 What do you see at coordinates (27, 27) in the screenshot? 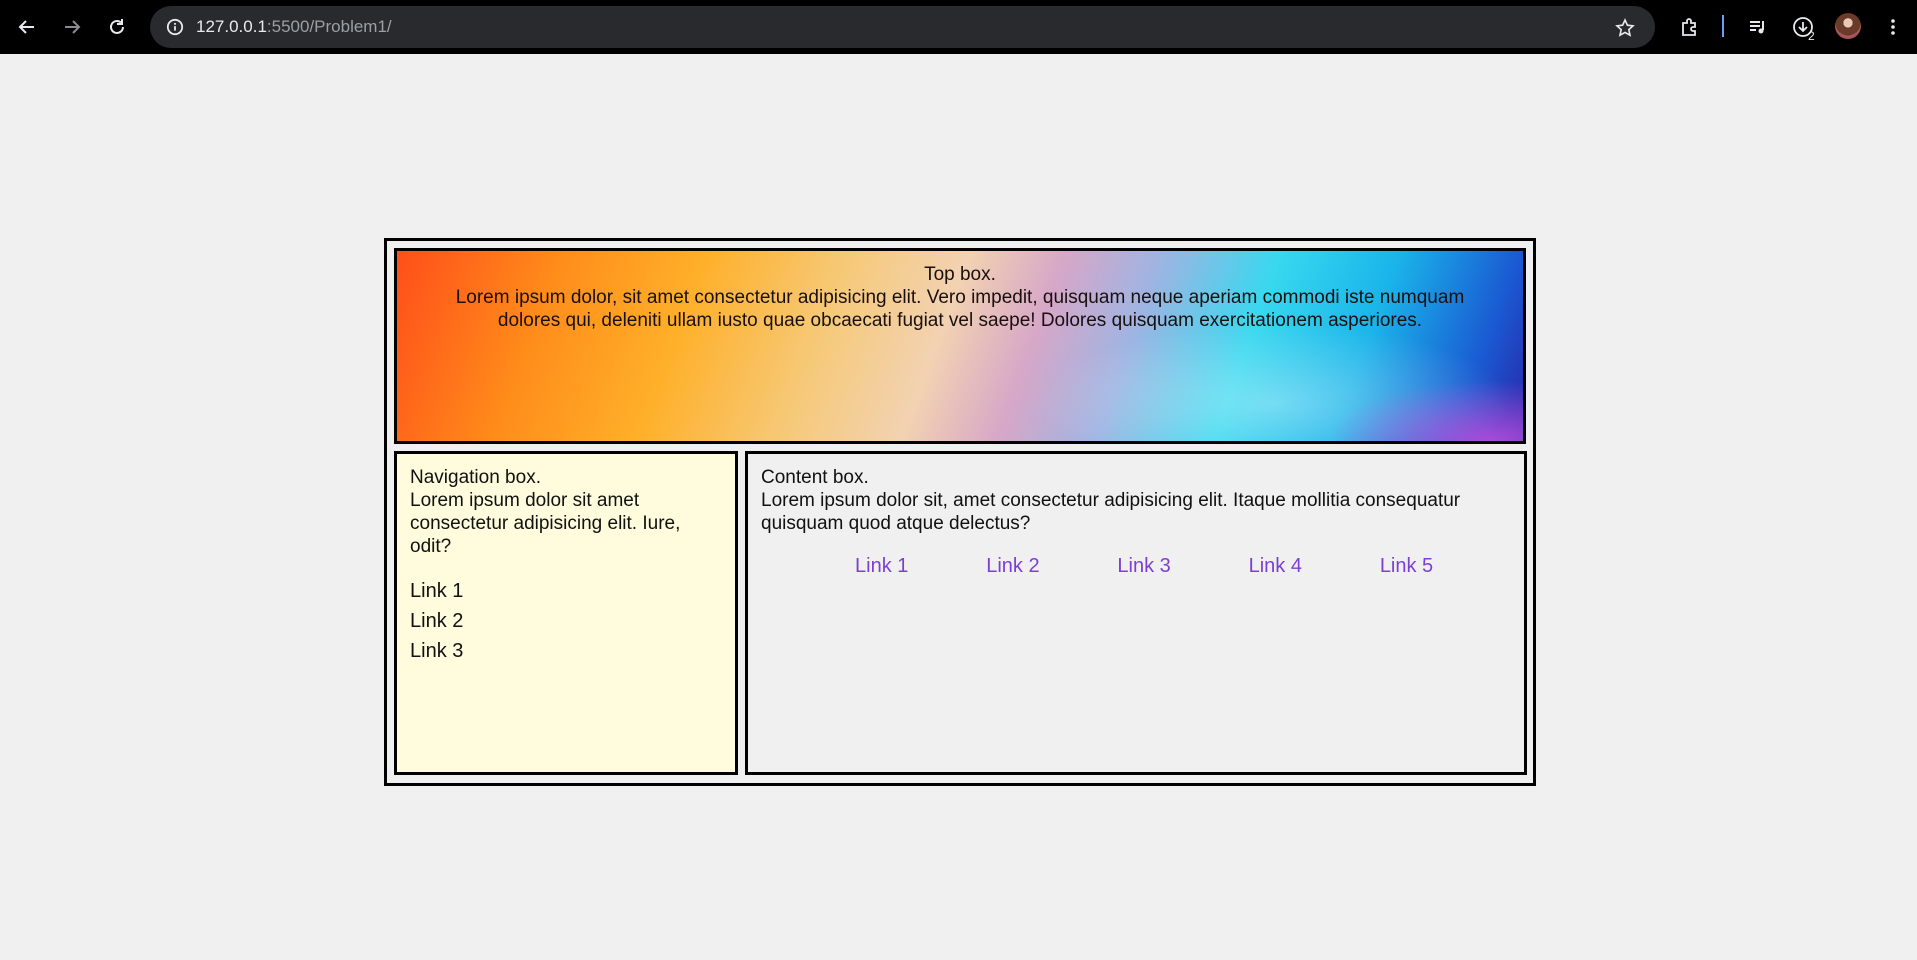
I see `back-arrow-icon` at bounding box center [27, 27].